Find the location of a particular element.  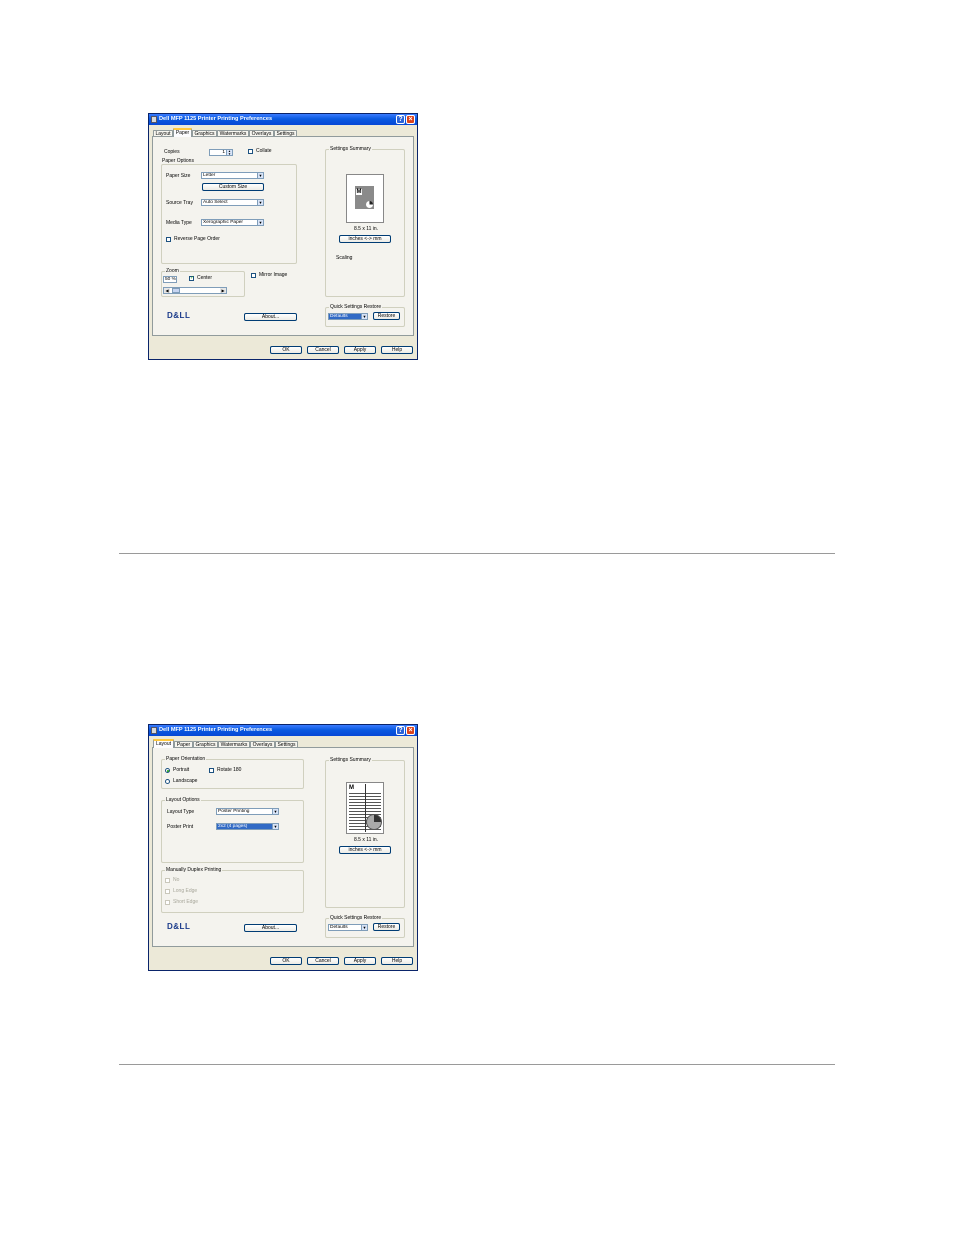

duplex-none-label: No is located at coordinates (176, 880).